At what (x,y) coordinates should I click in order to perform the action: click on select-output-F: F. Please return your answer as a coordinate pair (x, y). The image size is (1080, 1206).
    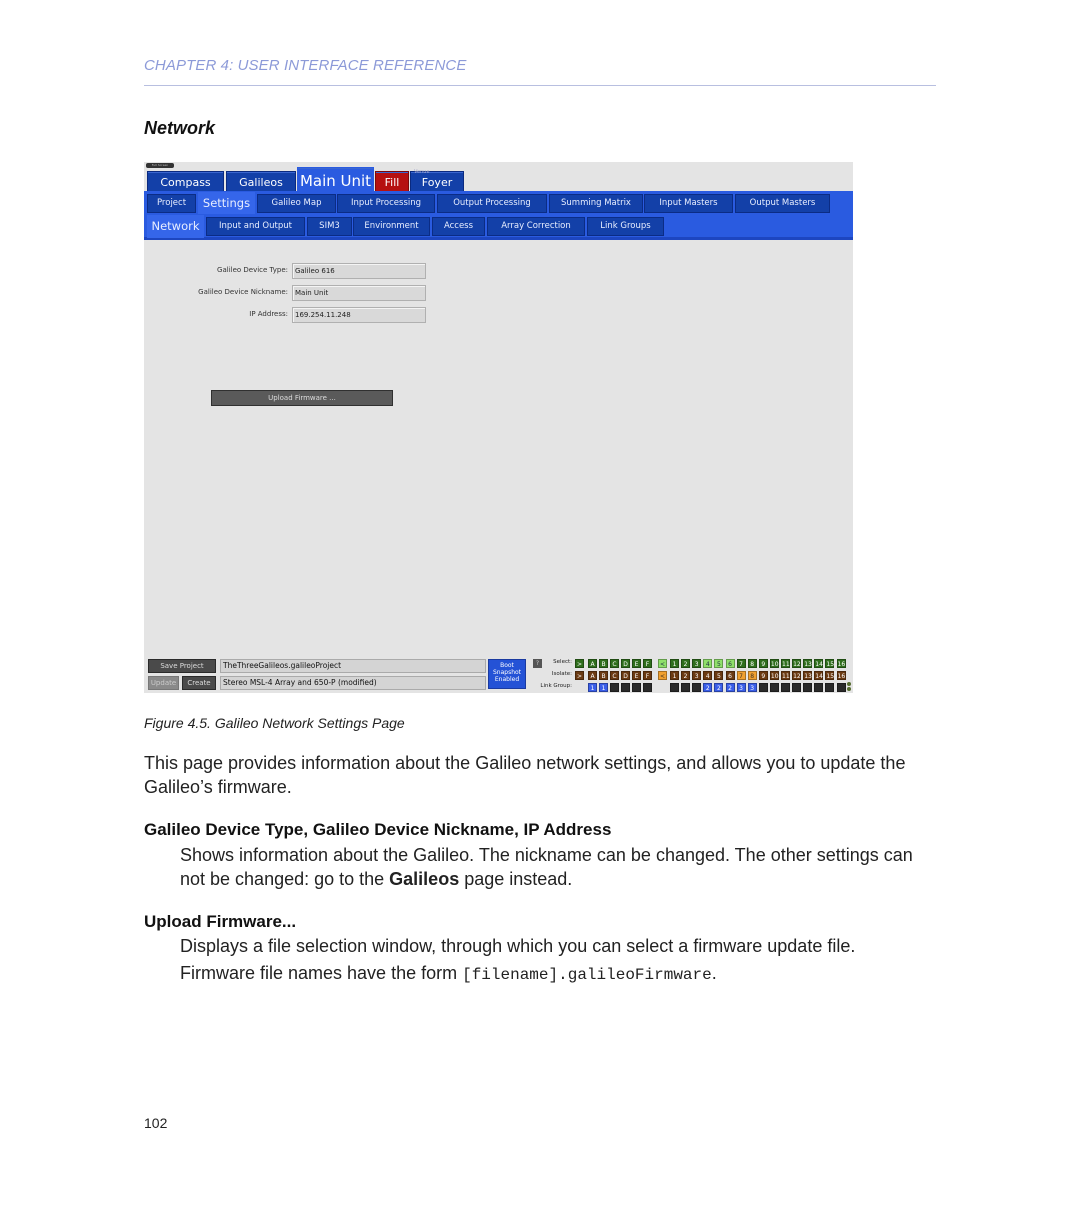
    Looking at the image, I should click on (647, 663).